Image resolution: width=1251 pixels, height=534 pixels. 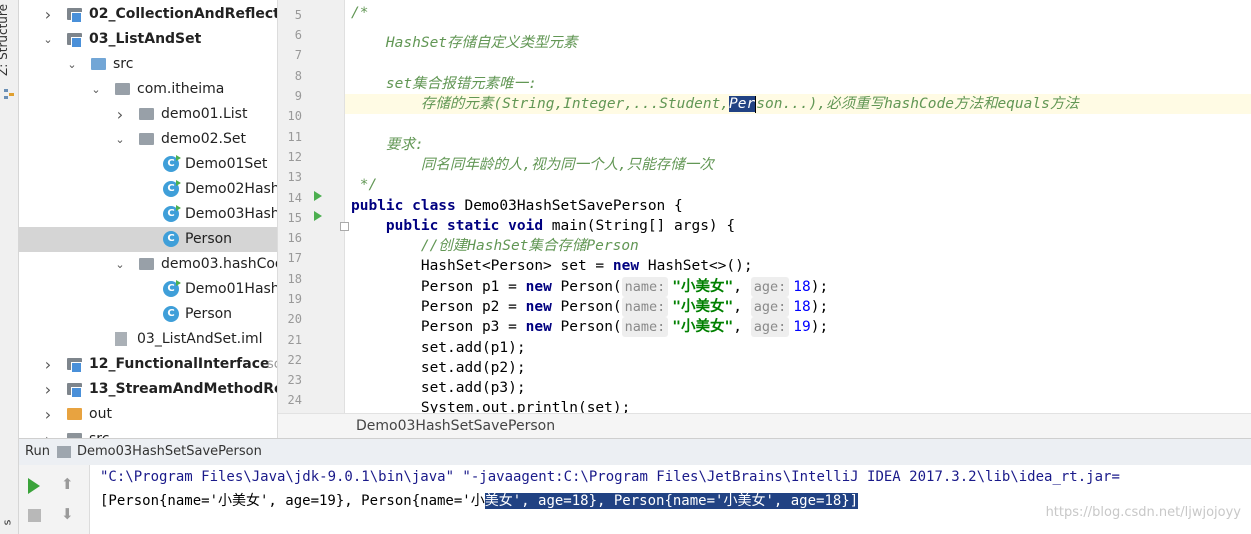 What do you see at coordinates (99, 432) in the screenshot?
I see `tree-item-label: src` at bounding box center [99, 432].